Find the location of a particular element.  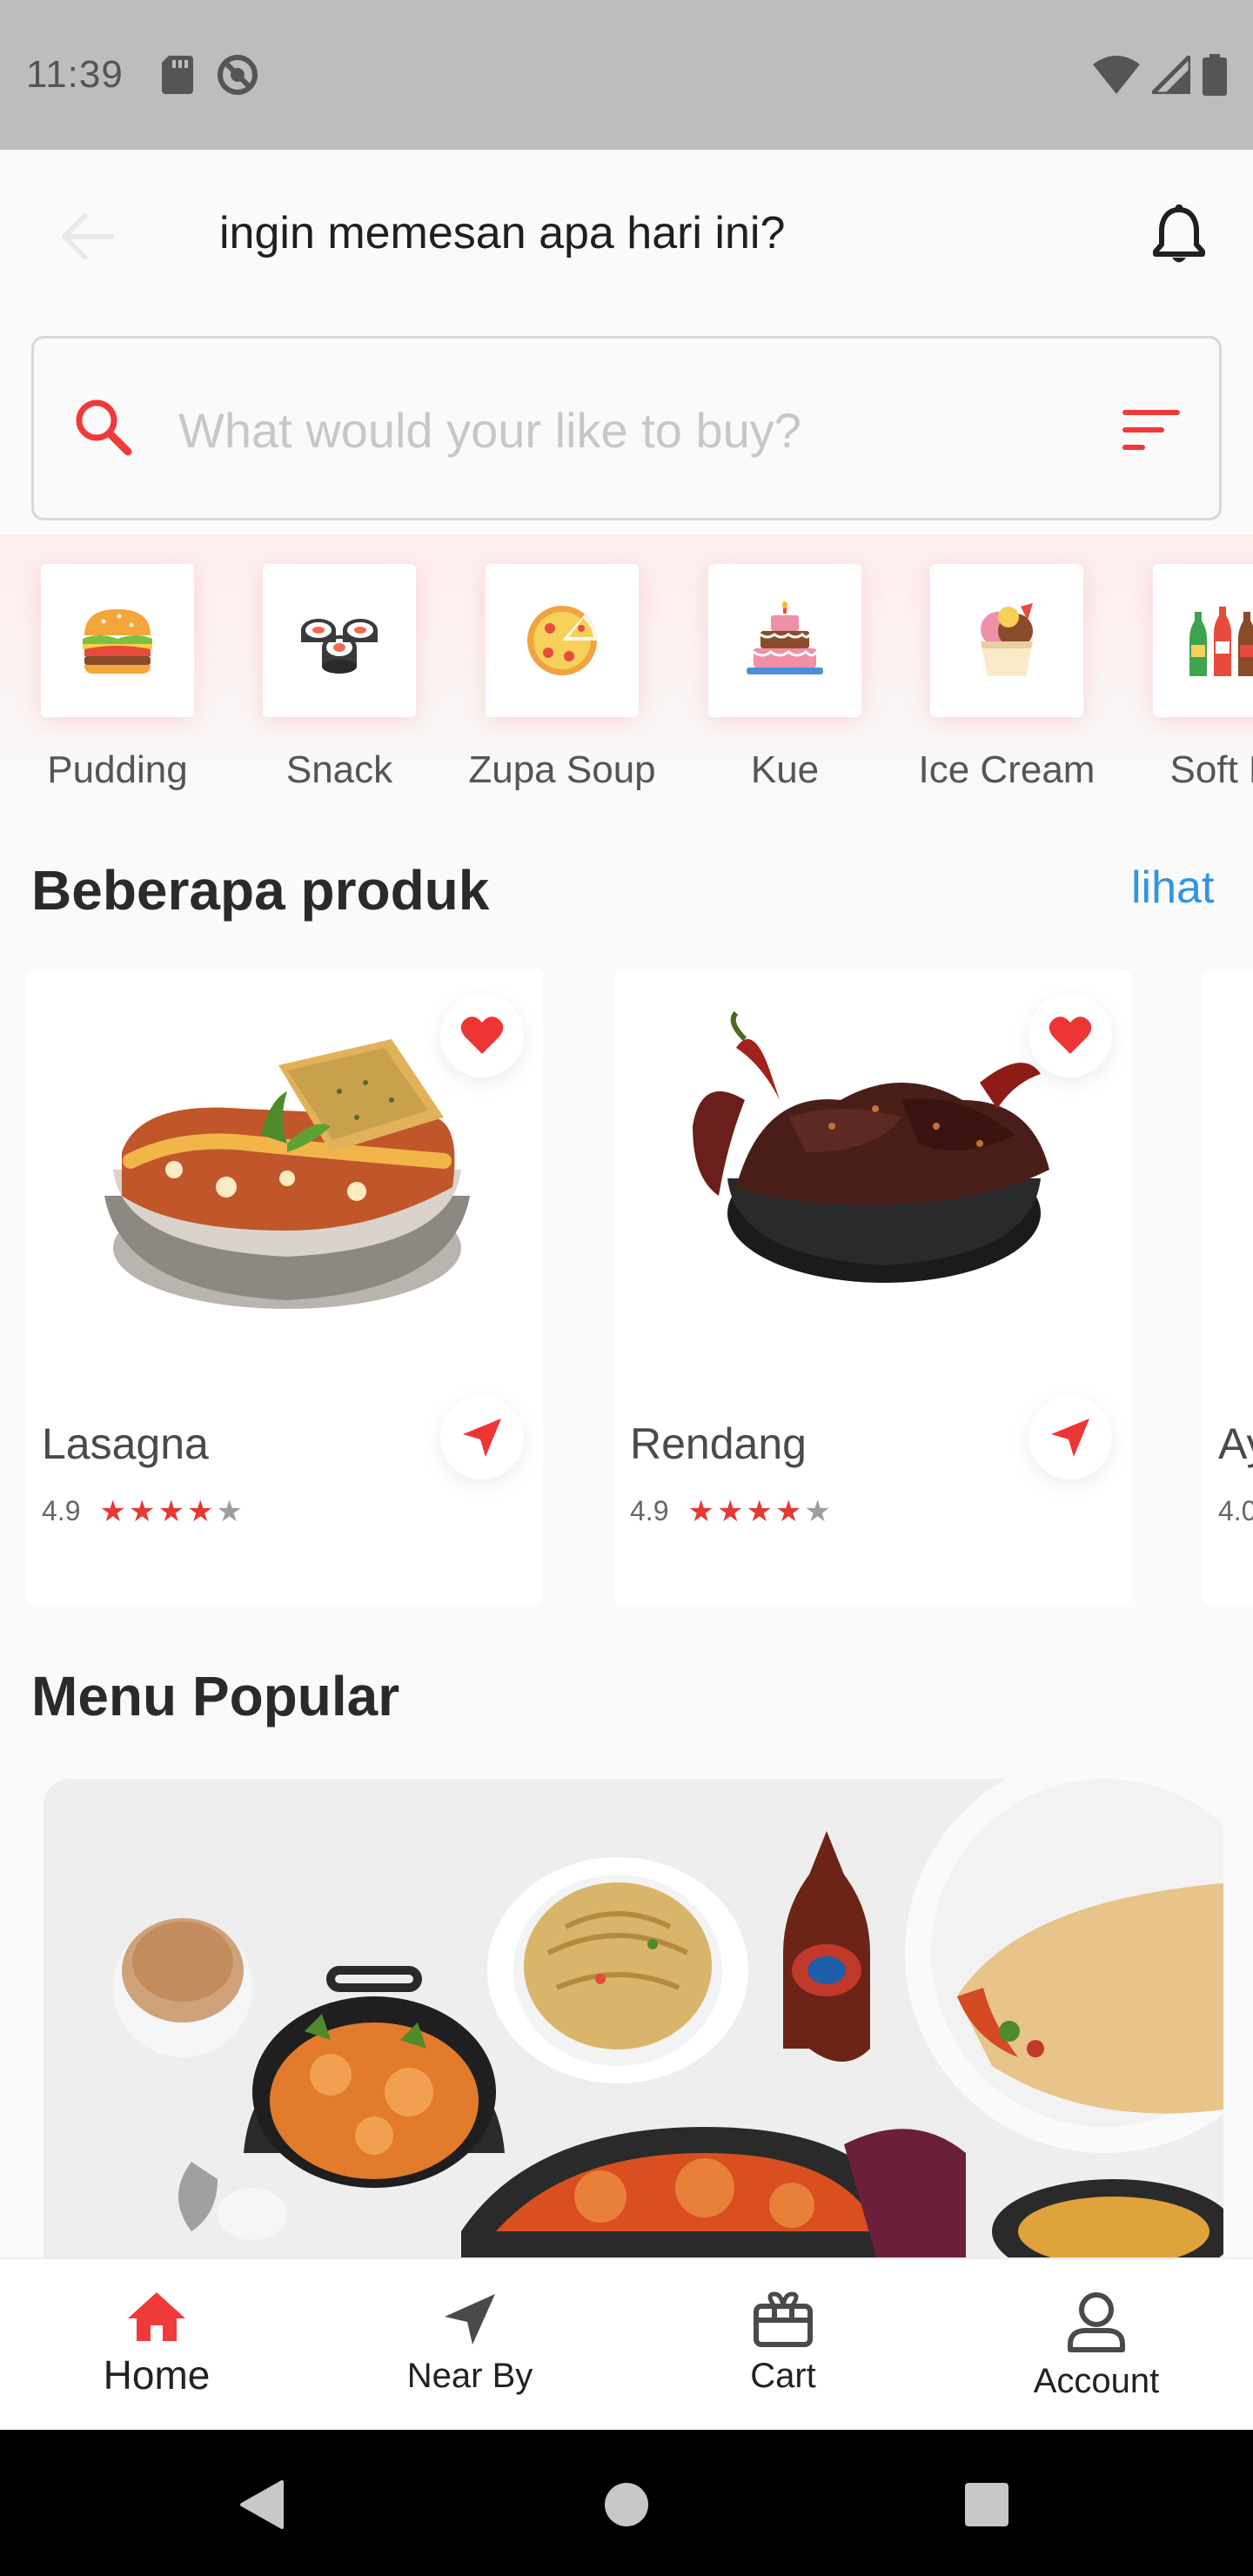

page-title: ingin memesan apa hari ini? is located at coordinates (502, 233).